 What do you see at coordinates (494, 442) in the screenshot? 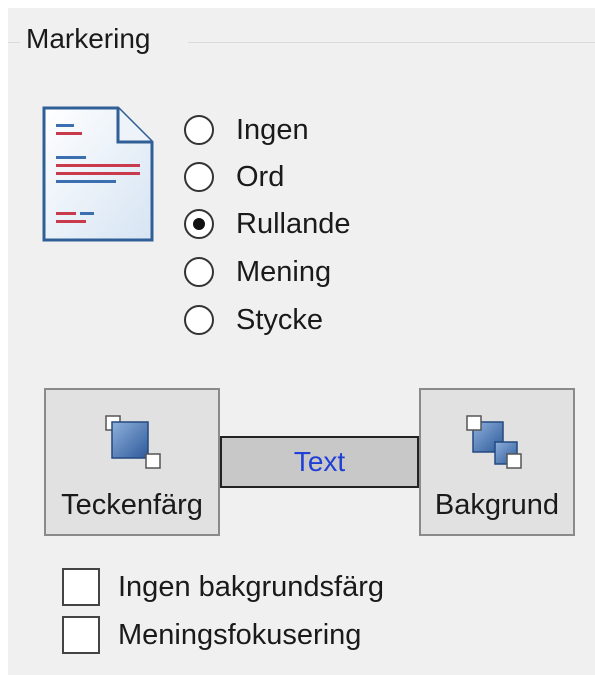
I see `background-color-icon` at bounding box center [494, 442].